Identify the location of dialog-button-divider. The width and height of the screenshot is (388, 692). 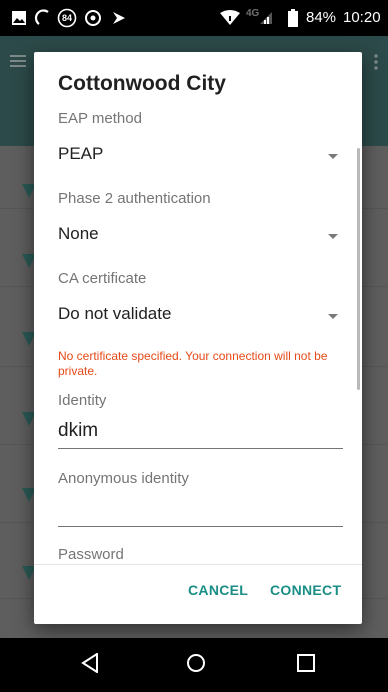
(198, 564).